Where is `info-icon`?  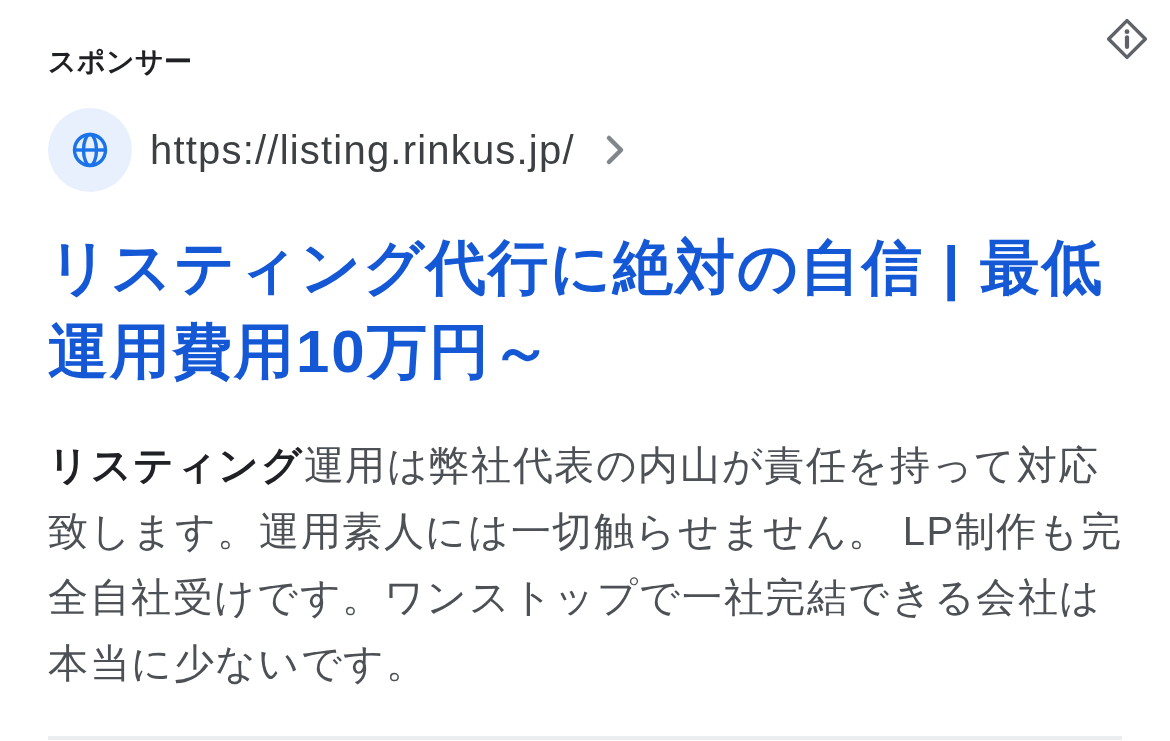
info-icon is located at coordinates (1127, 39).